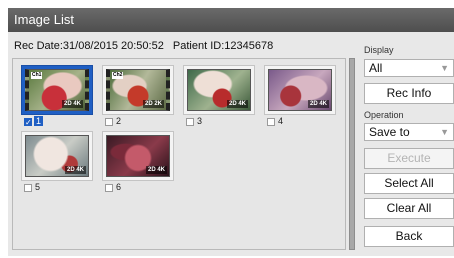  Describe the element at coordinates (384, 115) in the screenshot. I see `operation-label: Operation` at that location.